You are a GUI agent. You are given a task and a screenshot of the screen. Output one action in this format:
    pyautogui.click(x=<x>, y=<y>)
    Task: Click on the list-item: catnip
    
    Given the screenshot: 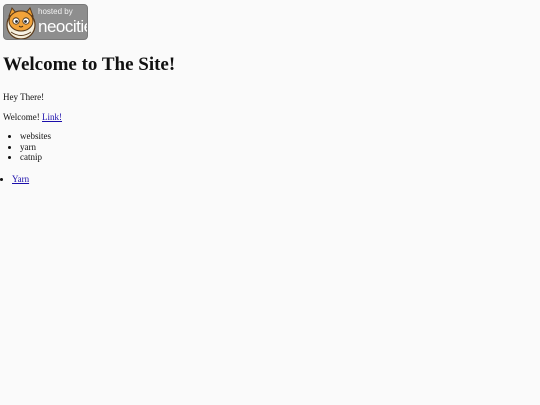 What is the action you would take?
    pyautogui.click(x=35, y=157)
    